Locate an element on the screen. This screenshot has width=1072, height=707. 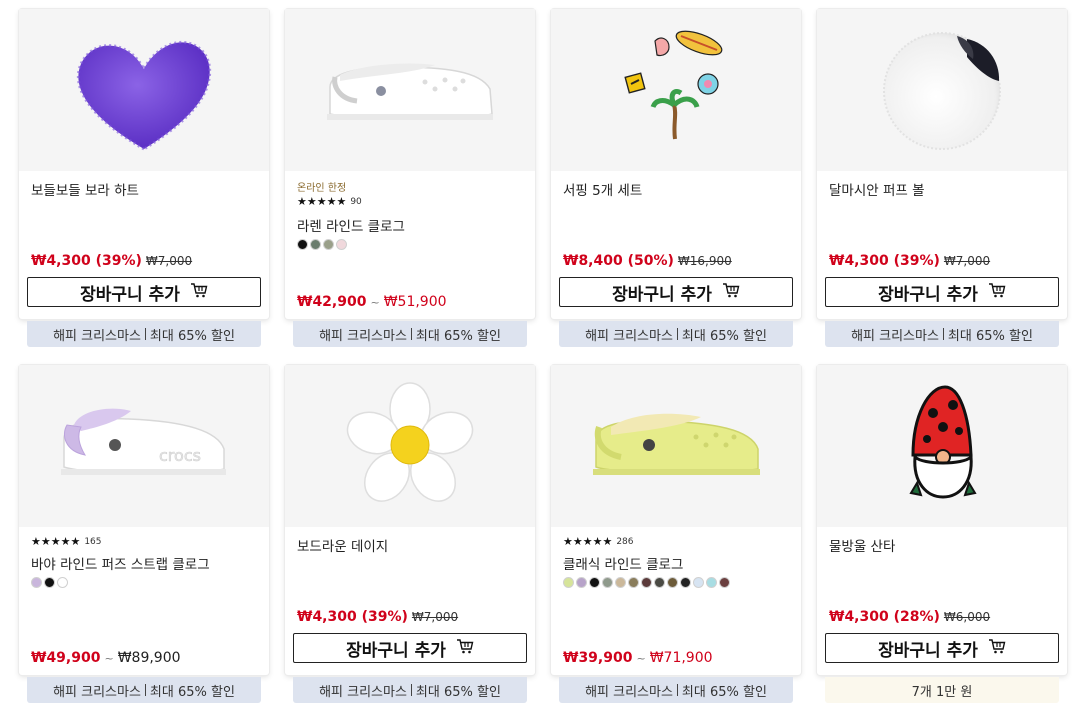
product-image-baya-fuzz-strap: crocs is located at coordinates (144, 446).